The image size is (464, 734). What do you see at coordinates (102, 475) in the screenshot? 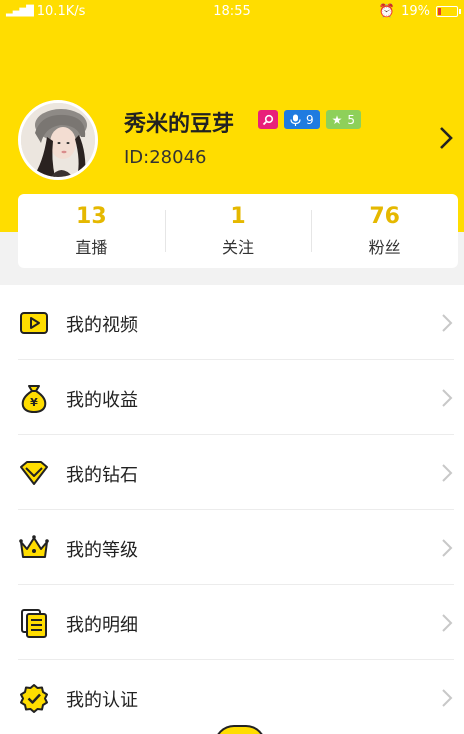
I see `menu-item-label: 我的钻石` at bounding box center [102, 475].